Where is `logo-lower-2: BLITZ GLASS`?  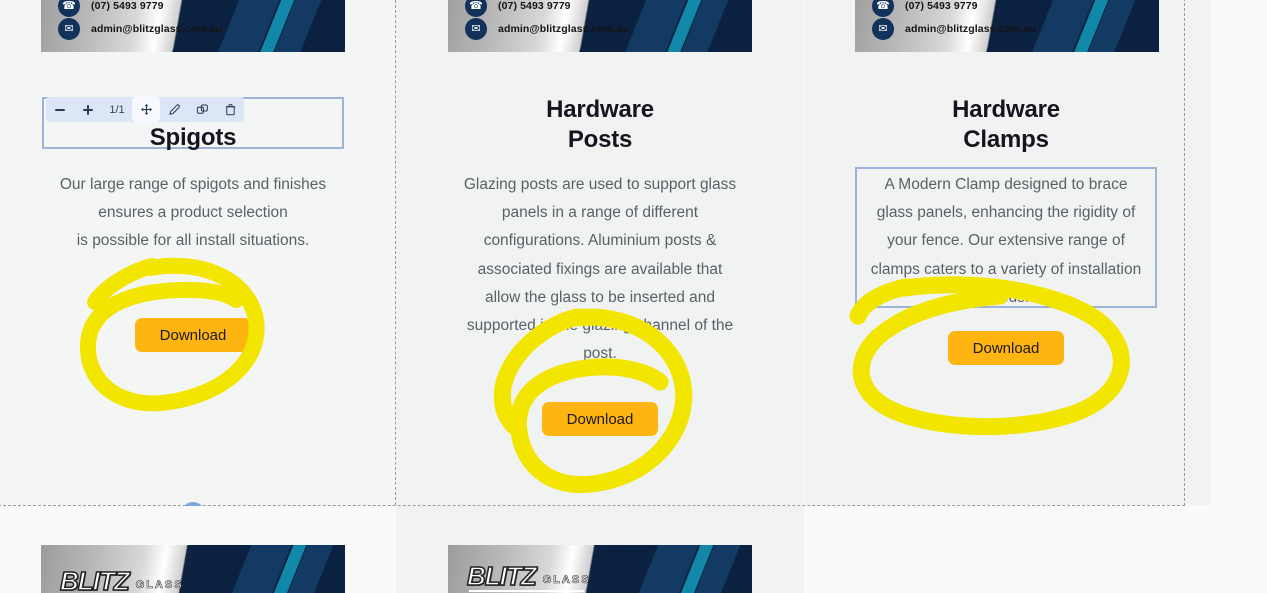 logo-lower-2: BLITZ GLASS is located at coordinates (528, 576).